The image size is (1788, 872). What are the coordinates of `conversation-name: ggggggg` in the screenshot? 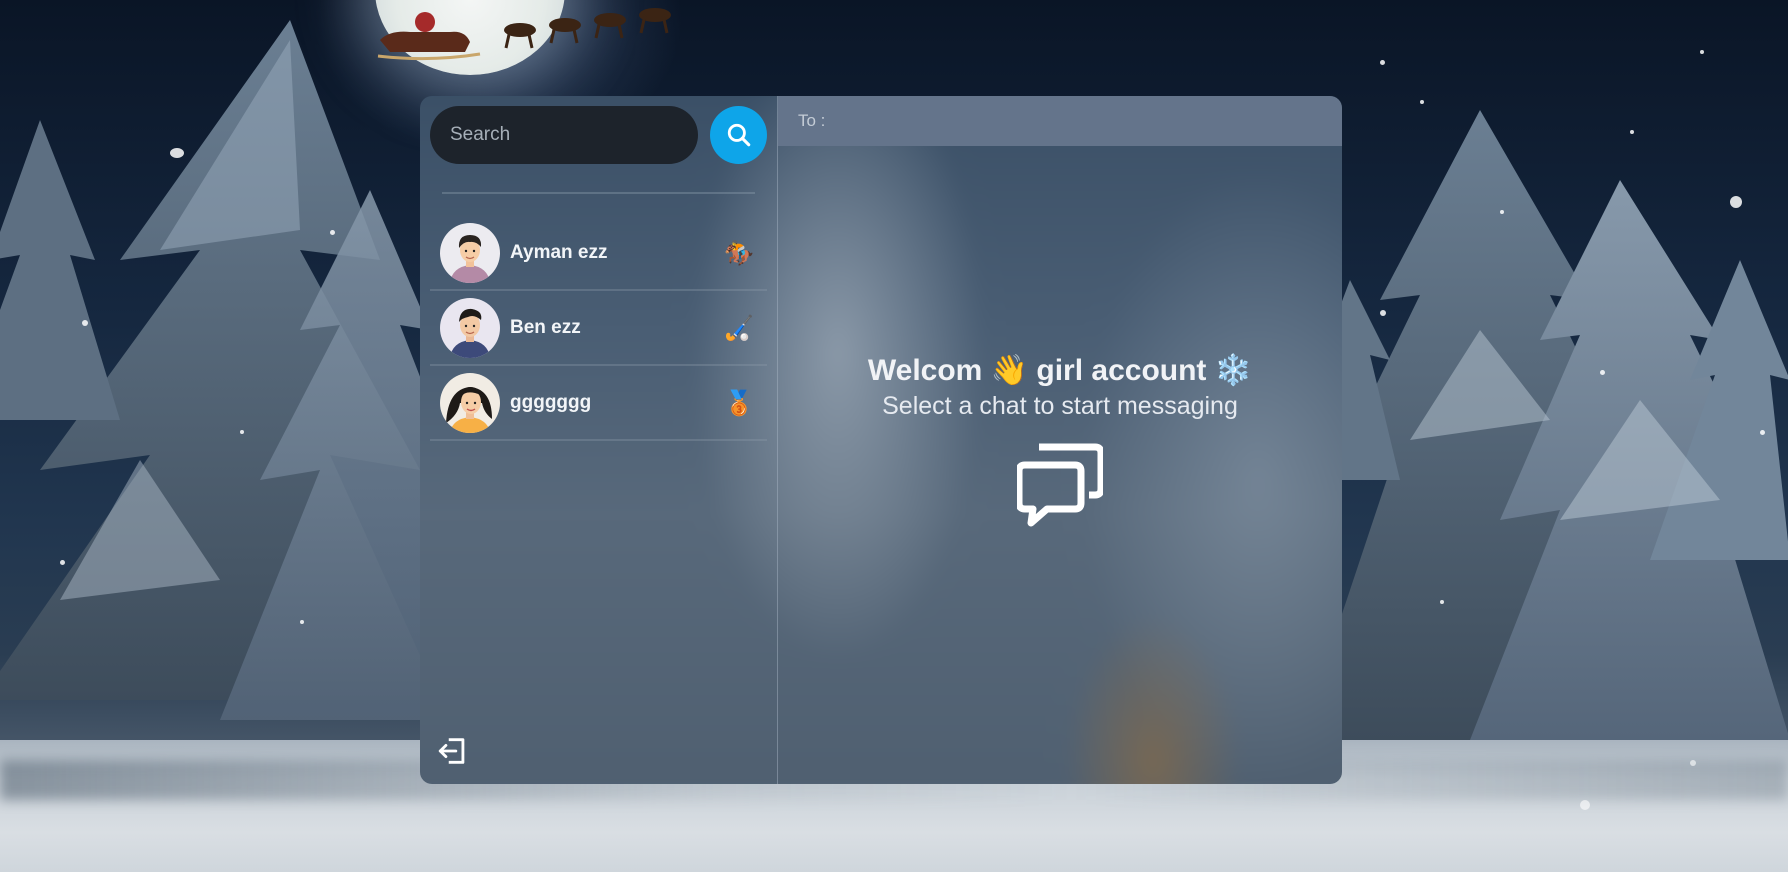 It's located at (551, 402).